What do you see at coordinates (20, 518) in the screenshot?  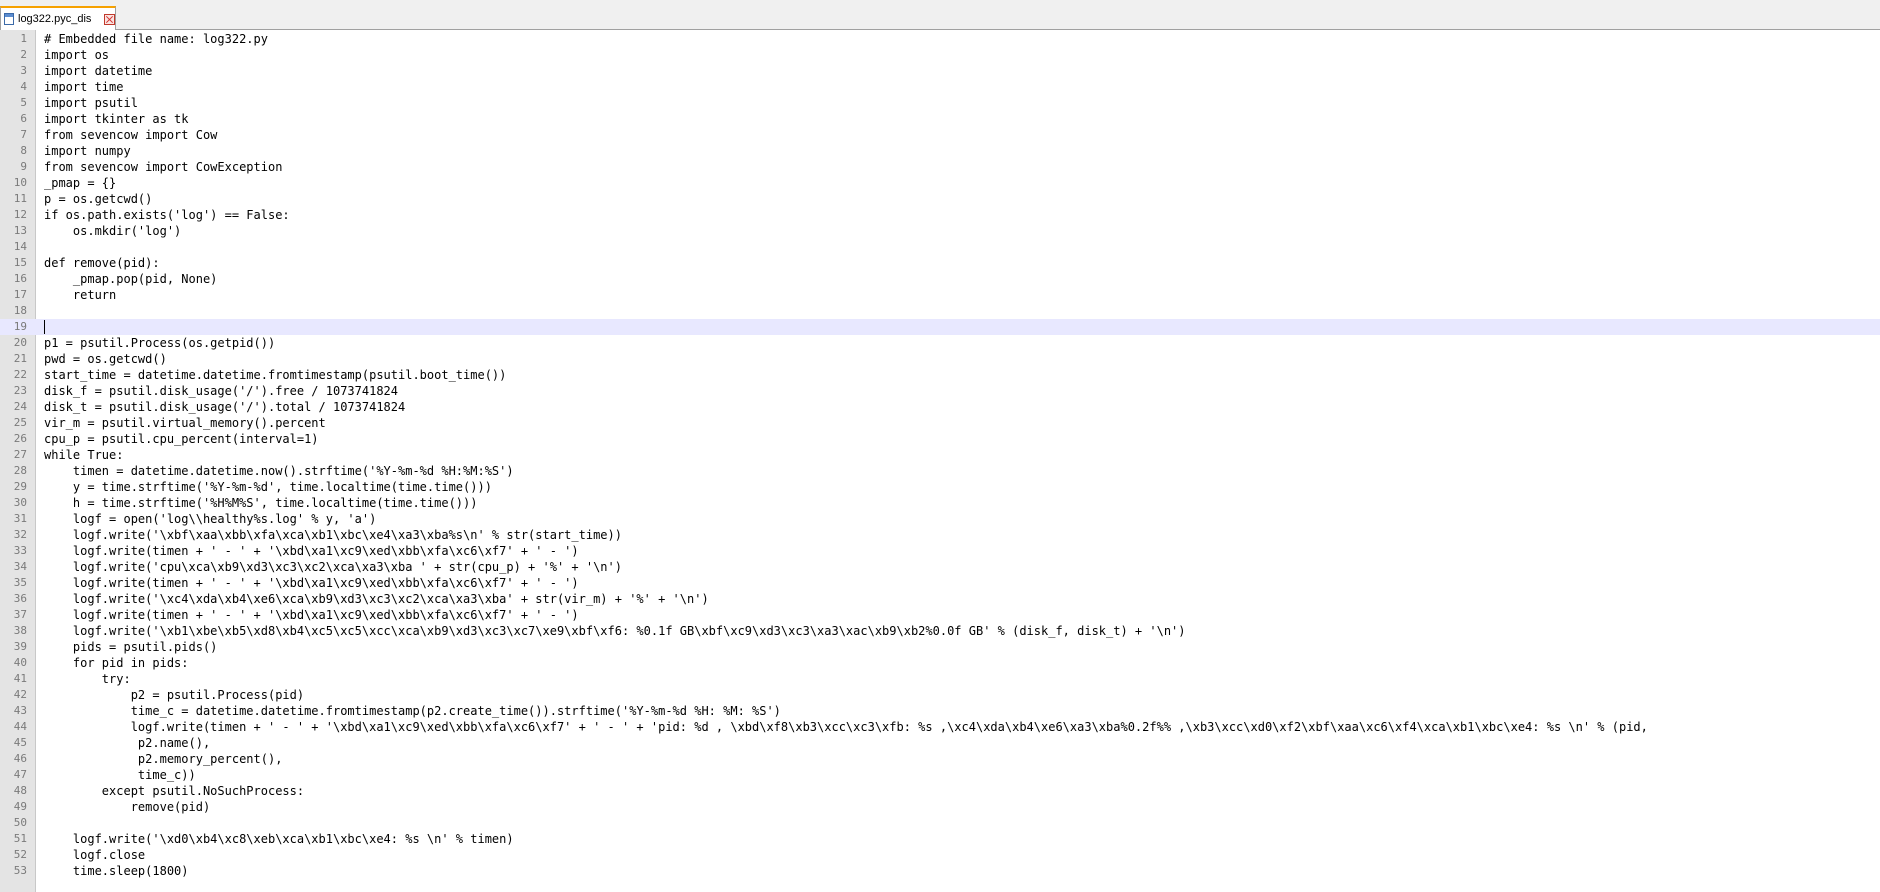 I see `line-number: 31` at bounding box center [20, 518].